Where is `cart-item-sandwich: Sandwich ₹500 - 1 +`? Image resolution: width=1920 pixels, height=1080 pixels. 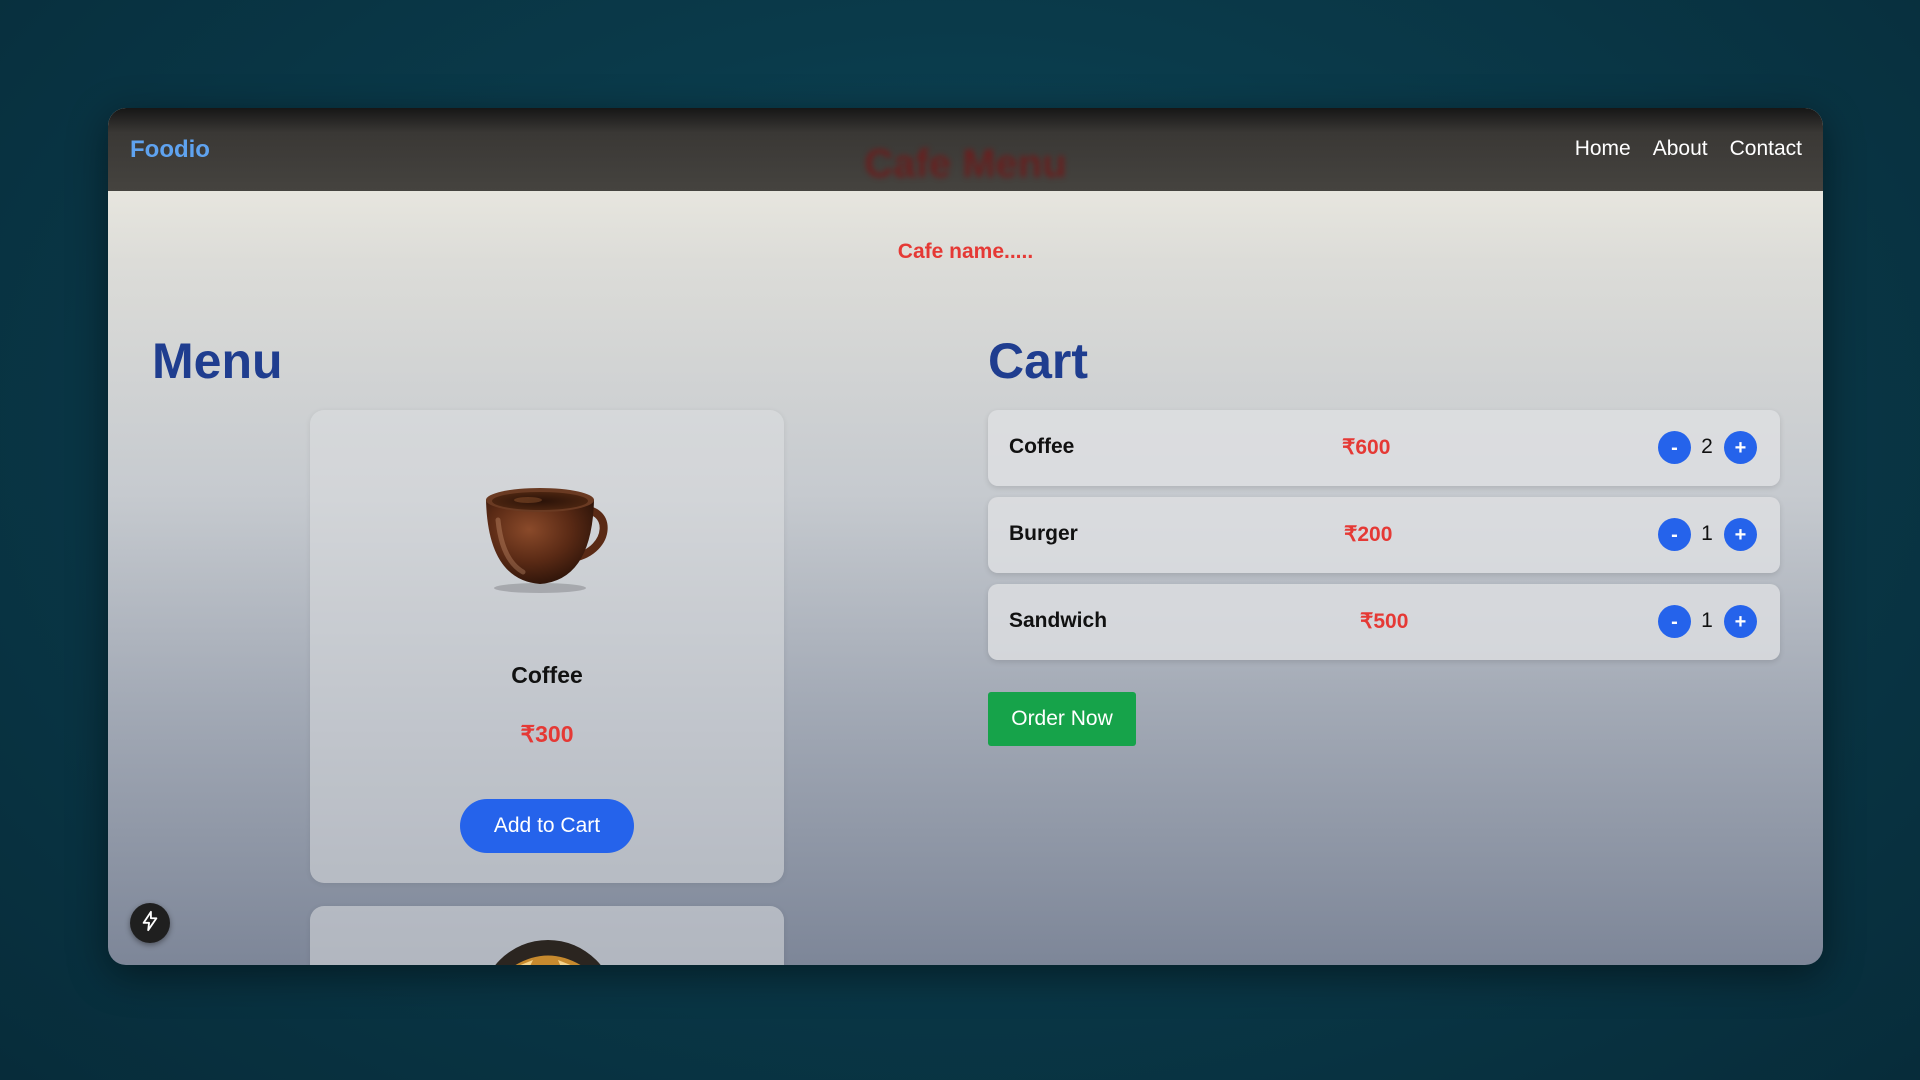 cart-item-sandwich: Sandwich ₹500 - 1 + is located at coordinates (1384, 622).